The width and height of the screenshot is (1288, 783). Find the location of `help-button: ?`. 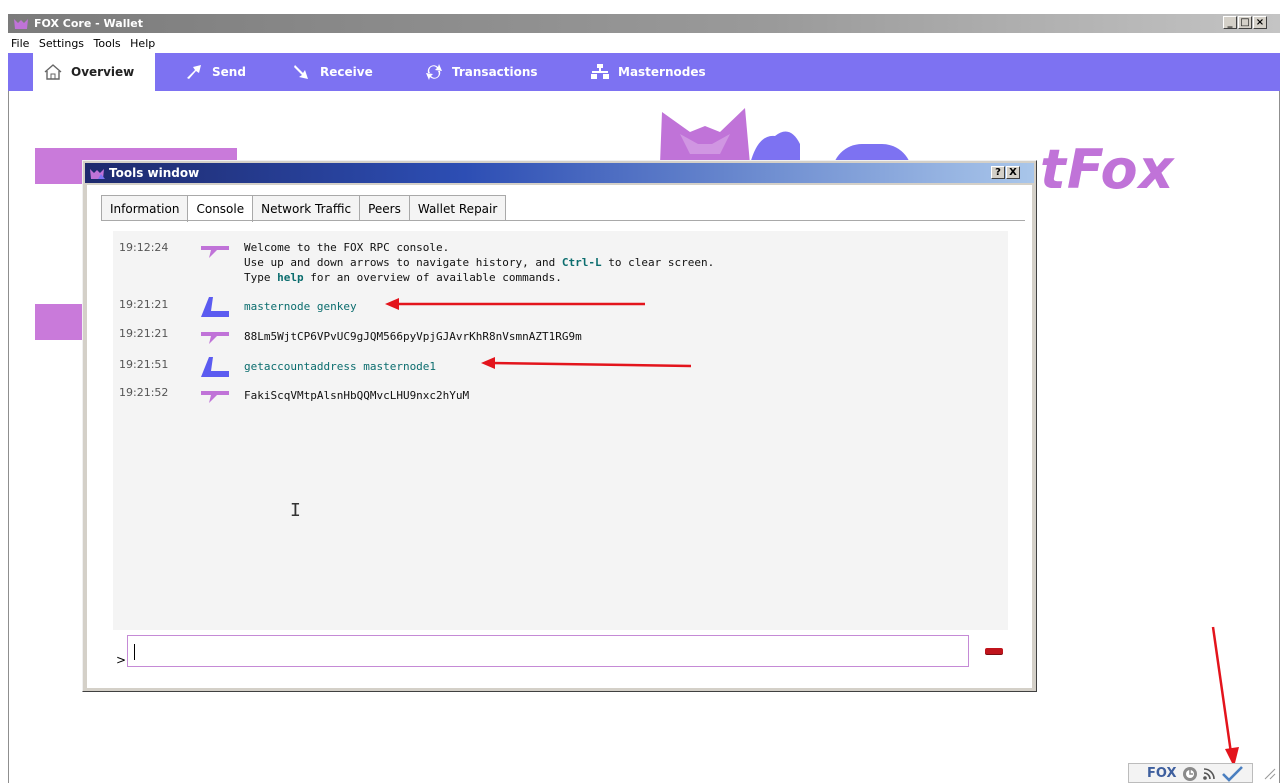

help-button: ? is located at coordinates (998, 172).